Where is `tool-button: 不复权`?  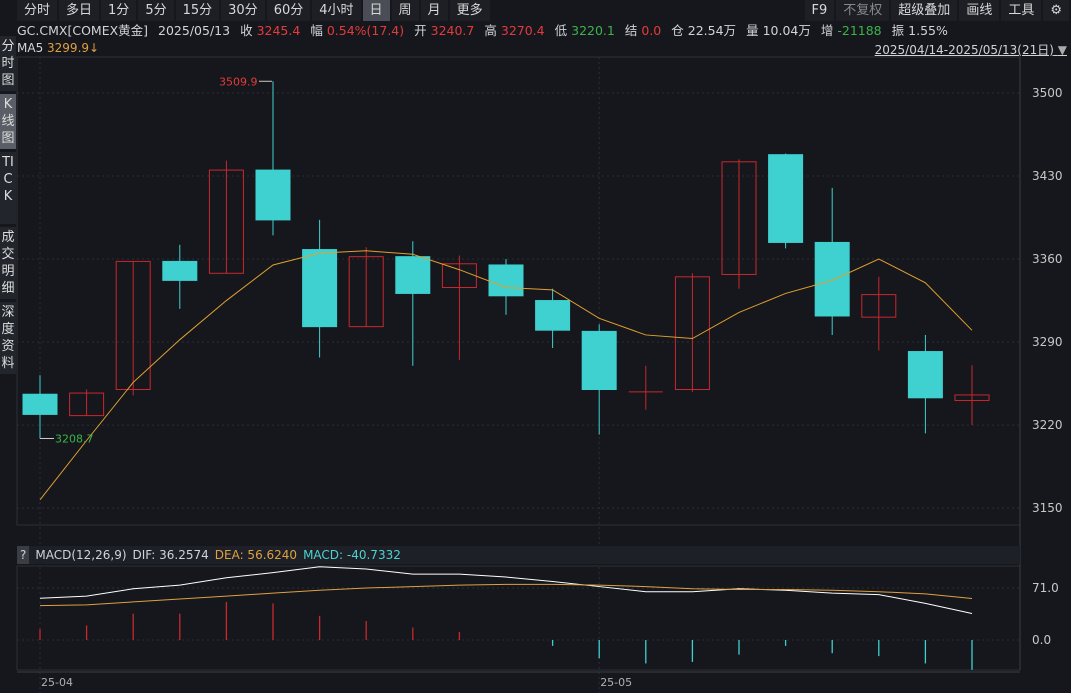
tool-button: 不复权 is located at coordinates (863, 10).